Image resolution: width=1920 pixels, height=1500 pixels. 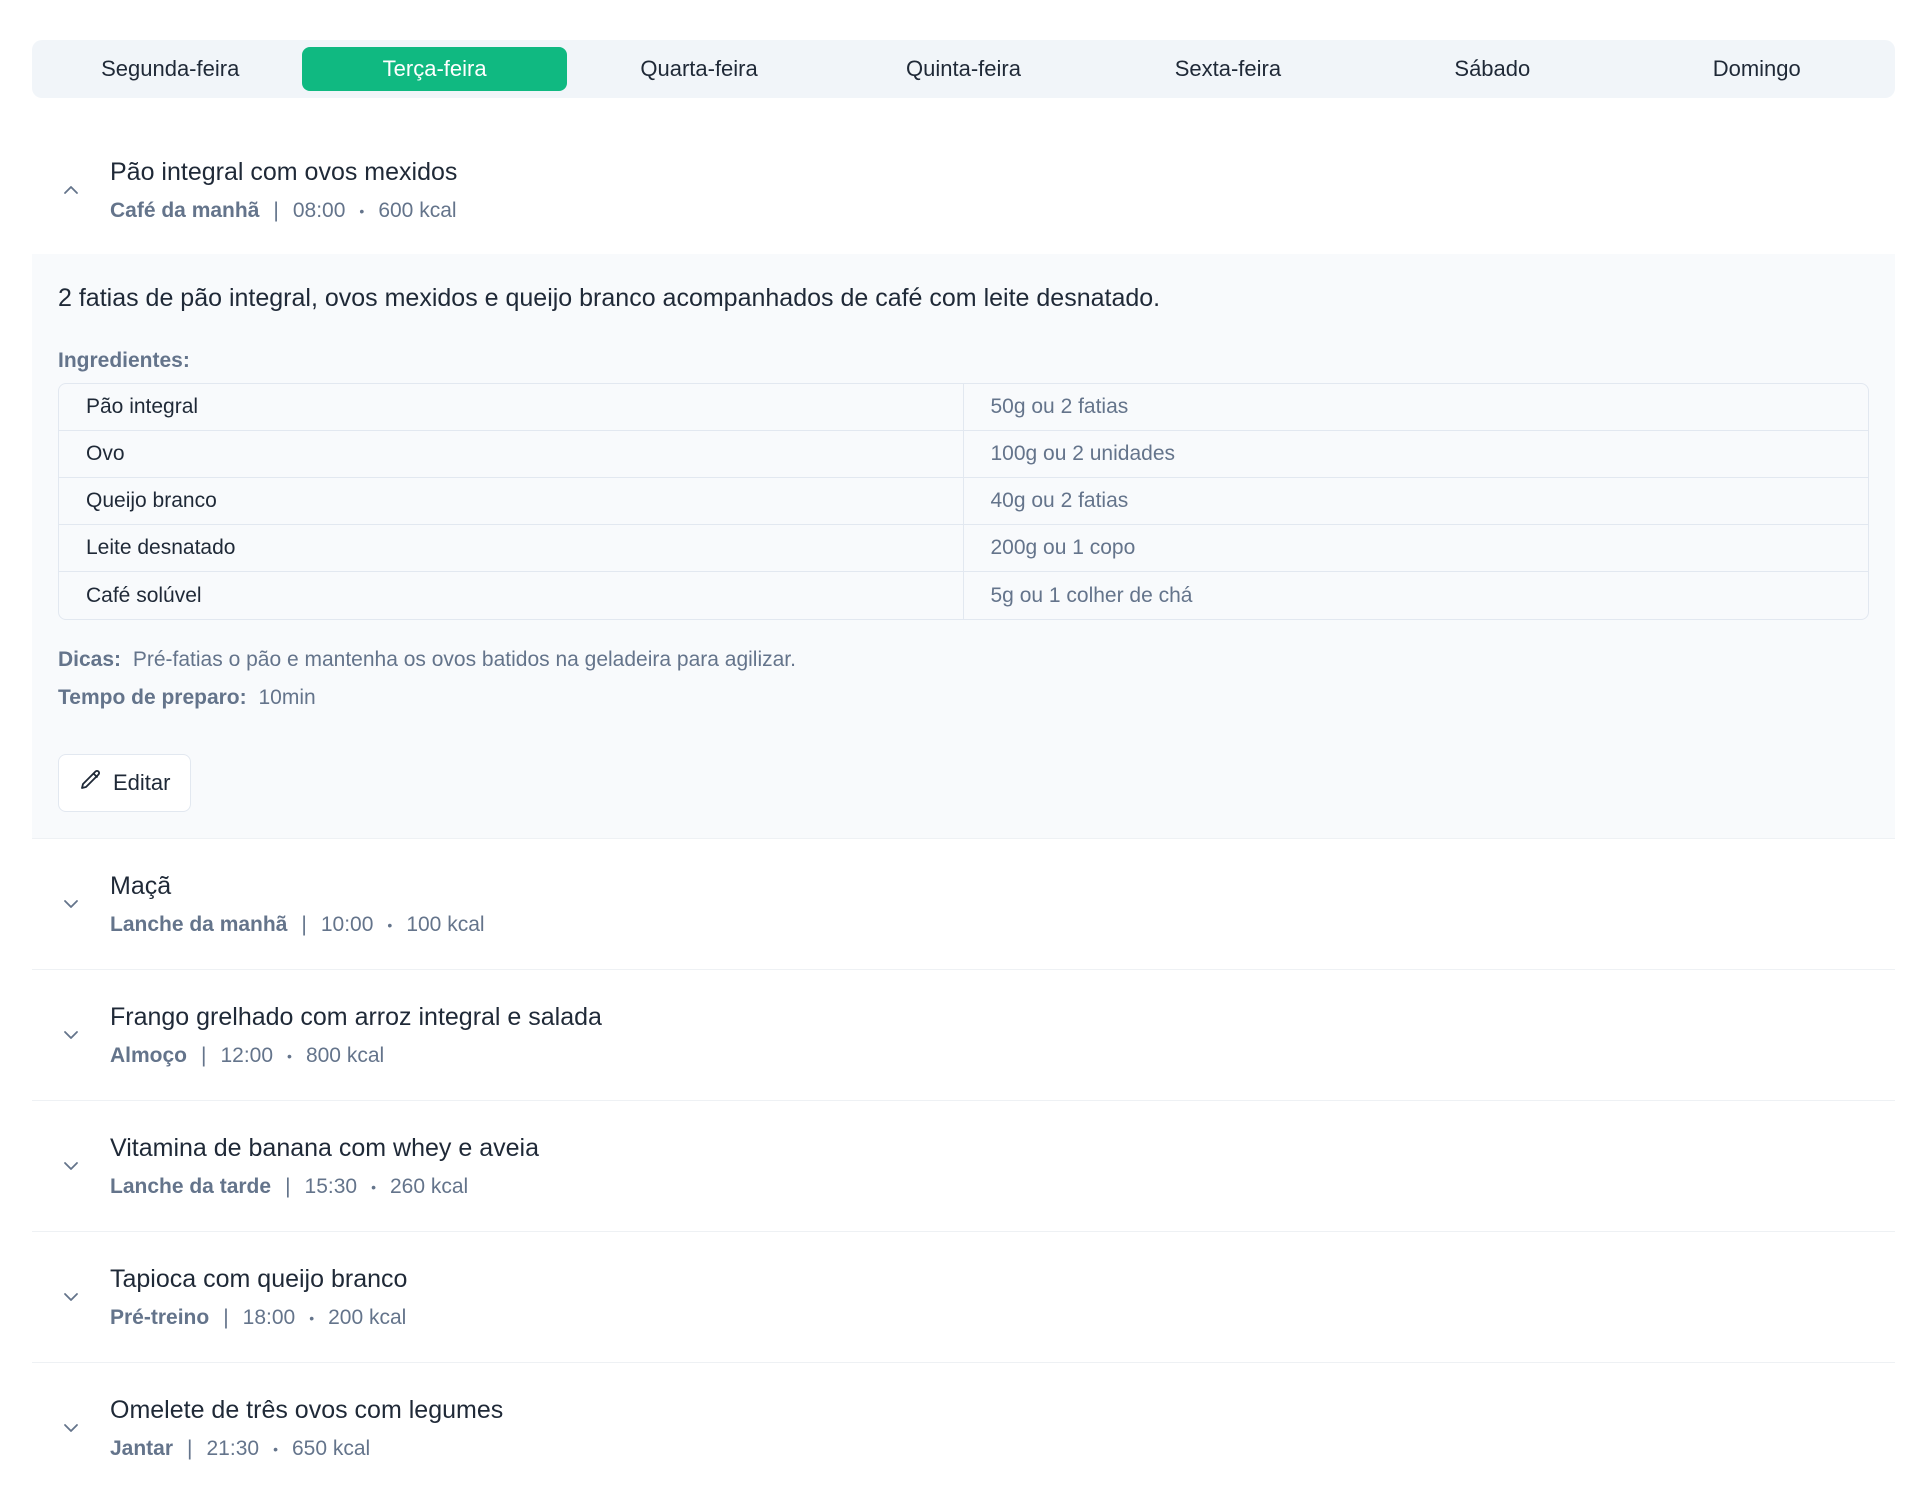 I want to click on ingredient-name: Pão integral, so click(x=511, y=407).